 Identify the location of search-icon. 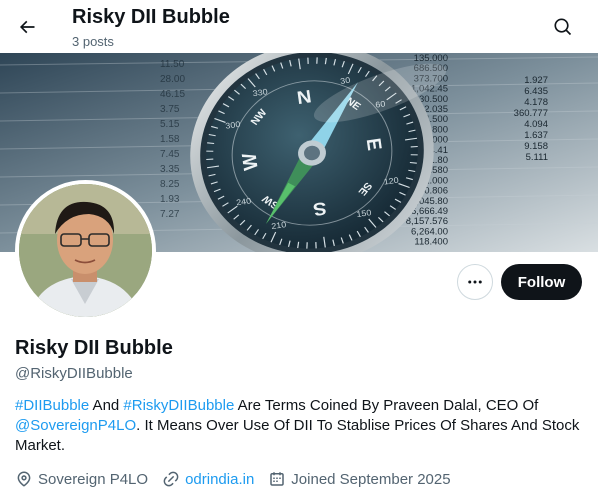
(563, 27).